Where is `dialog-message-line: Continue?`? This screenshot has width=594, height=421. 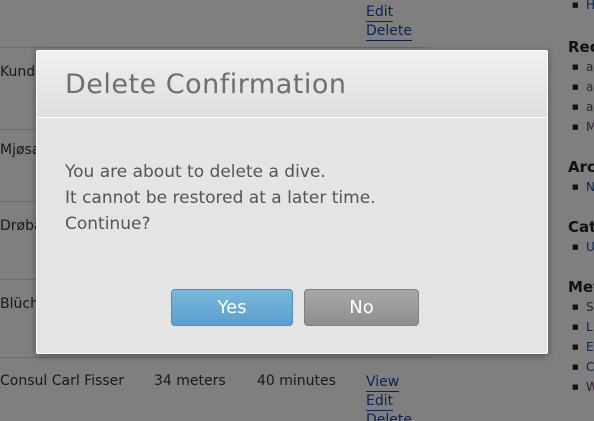 dialog-message-line: Continue? is located at coordinates (108, 224).